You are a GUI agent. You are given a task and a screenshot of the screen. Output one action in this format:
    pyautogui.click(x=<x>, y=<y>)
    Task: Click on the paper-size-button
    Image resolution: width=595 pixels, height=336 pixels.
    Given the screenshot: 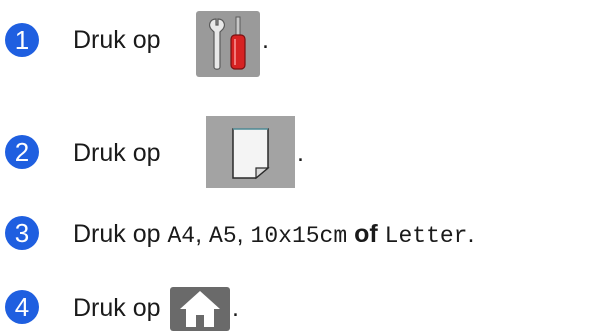 What is the action you would take?
    pyautogui.click(x=250, y=152)
    